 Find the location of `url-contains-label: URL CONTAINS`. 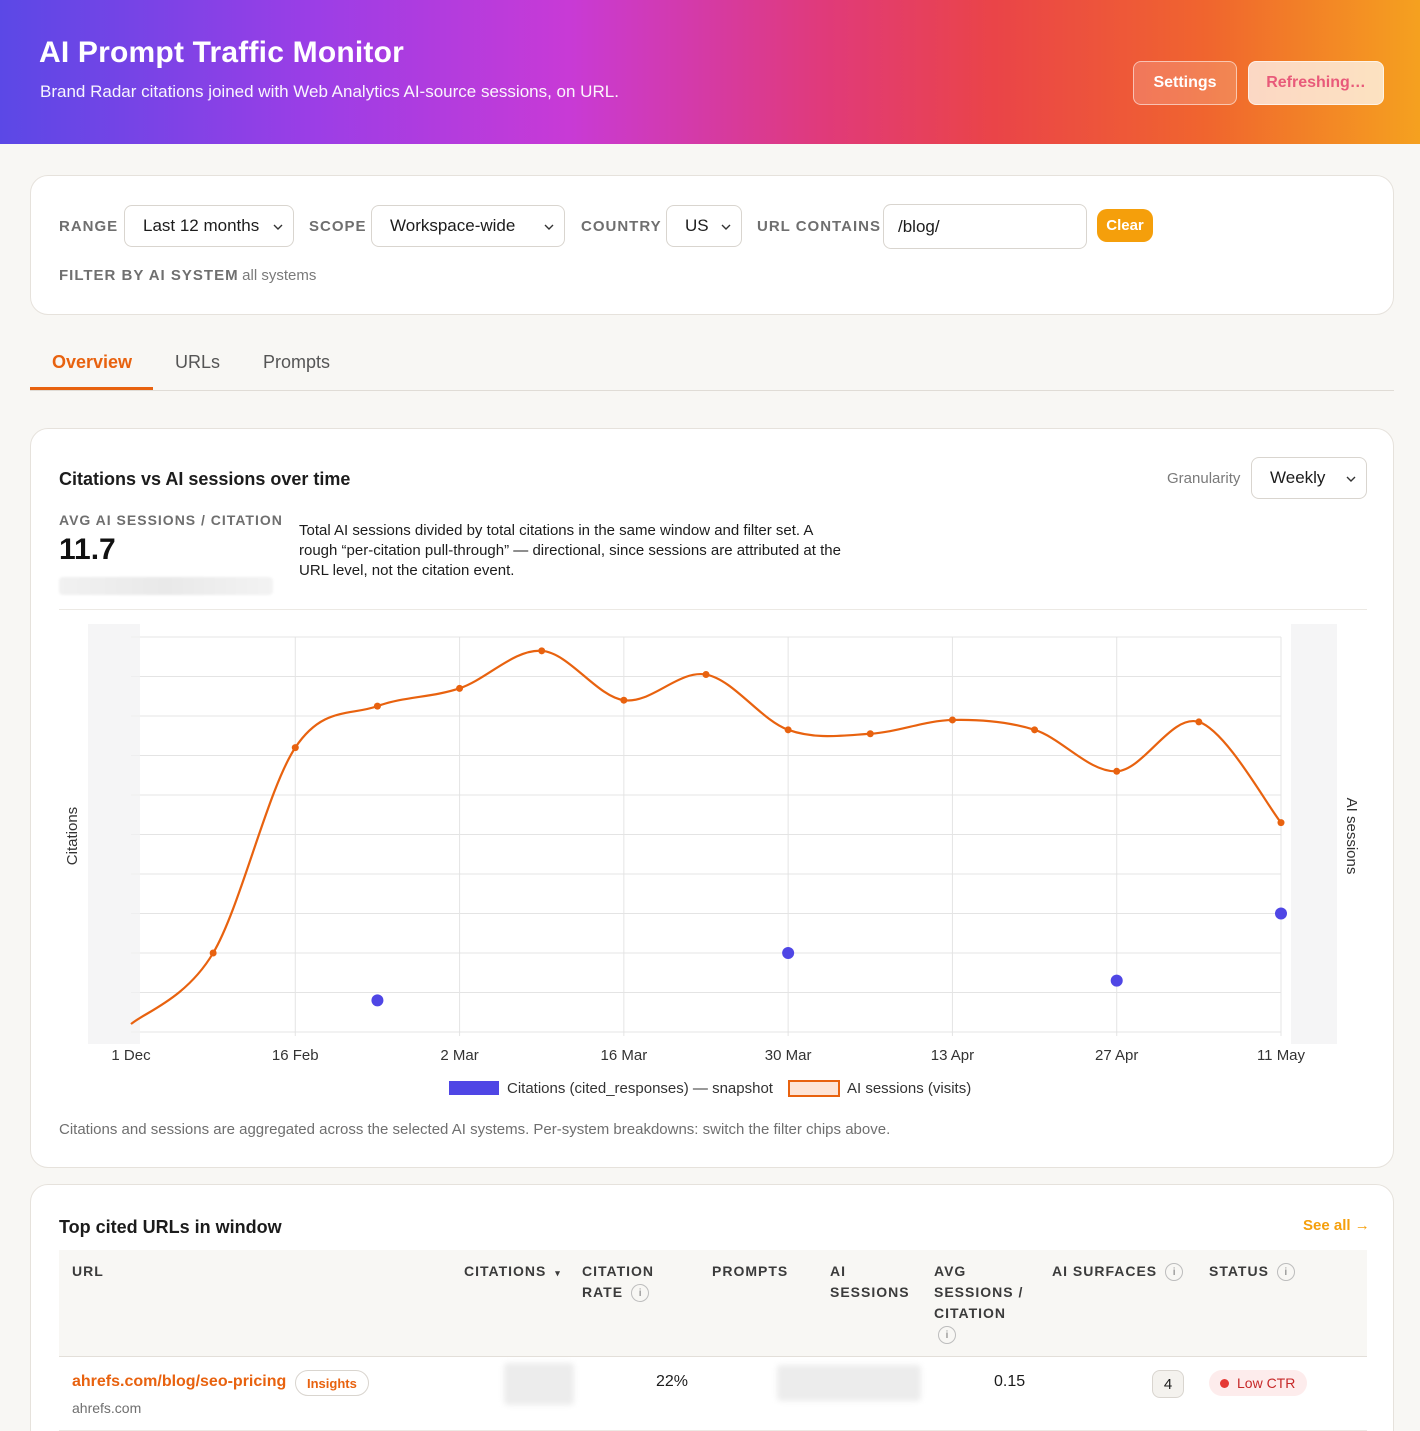

url-contains-label: URL CONTAINS is located at coordinates (819, 226).